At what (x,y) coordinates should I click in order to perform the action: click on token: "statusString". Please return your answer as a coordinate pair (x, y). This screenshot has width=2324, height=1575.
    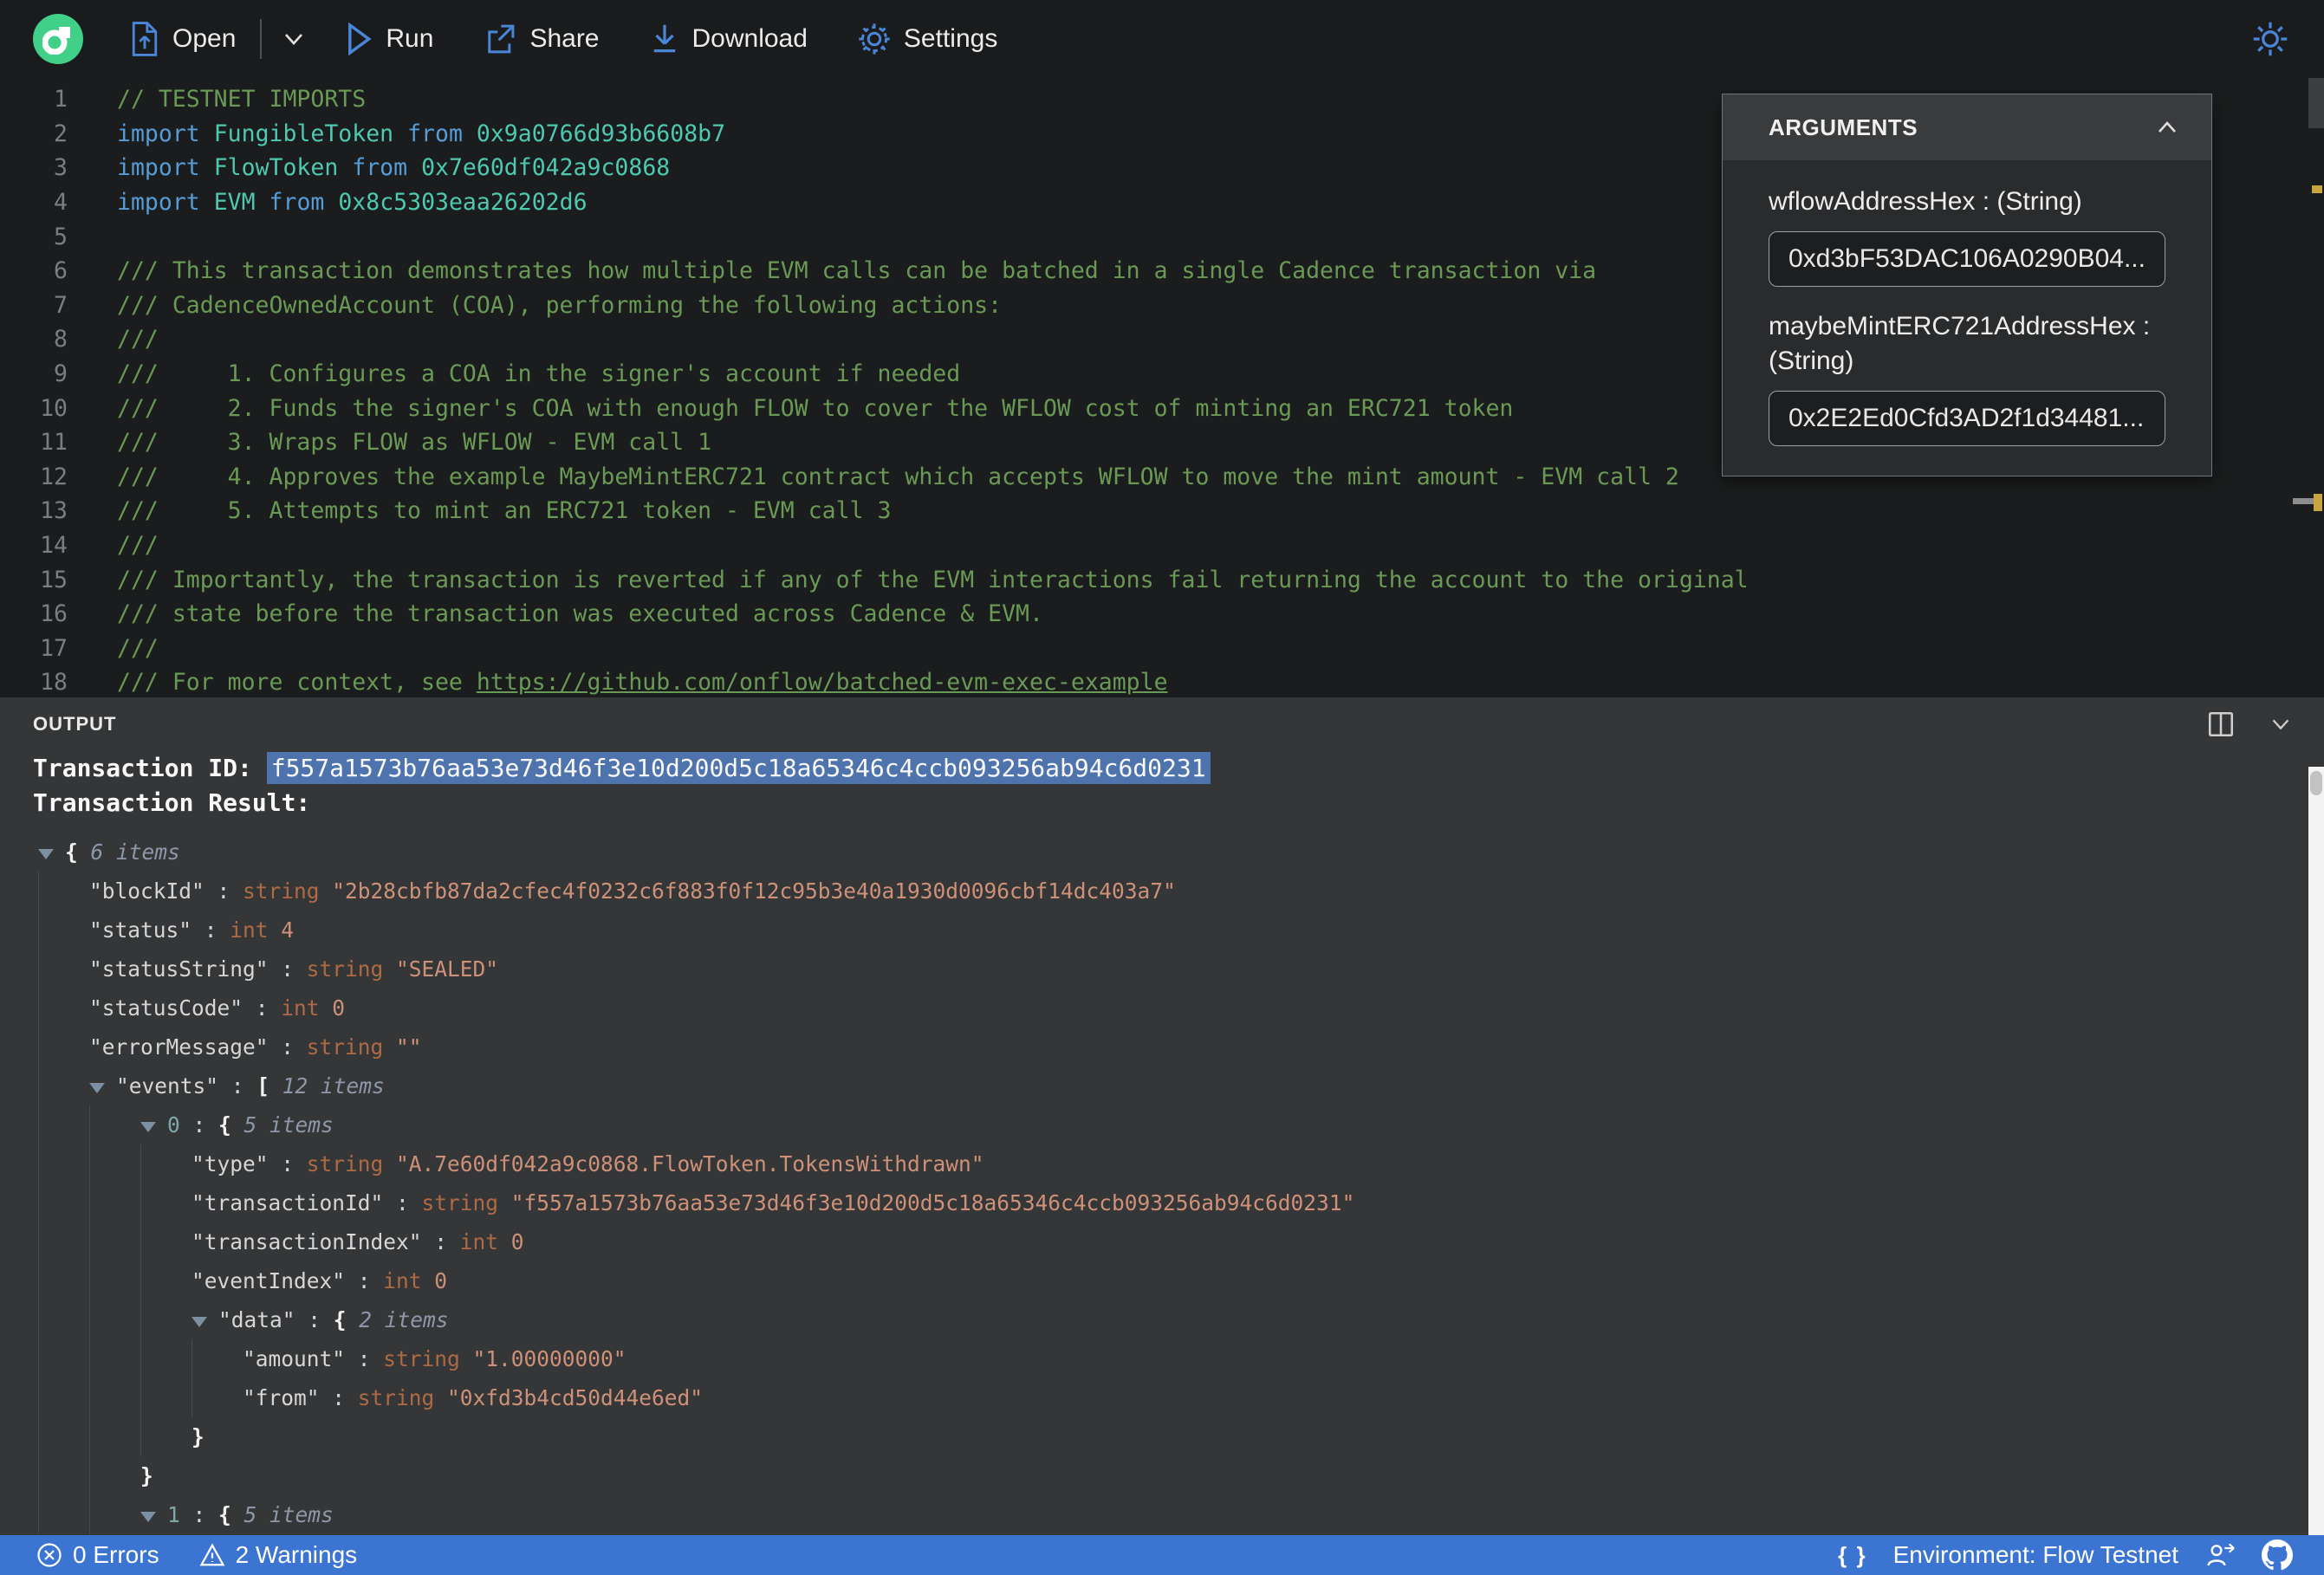
    Looking at the image, I should click on (179, 969).